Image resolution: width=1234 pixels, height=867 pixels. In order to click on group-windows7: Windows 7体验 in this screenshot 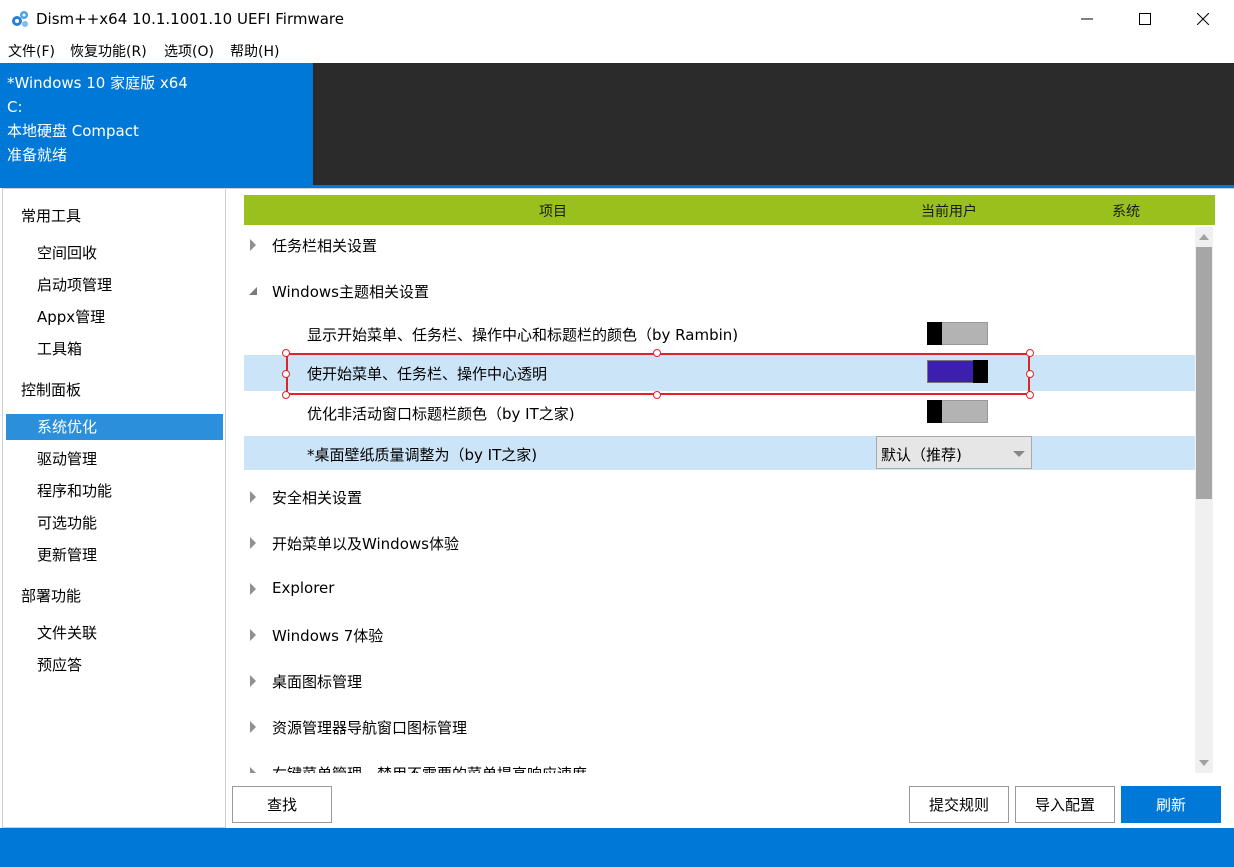, I will do `click(719, 635)`.